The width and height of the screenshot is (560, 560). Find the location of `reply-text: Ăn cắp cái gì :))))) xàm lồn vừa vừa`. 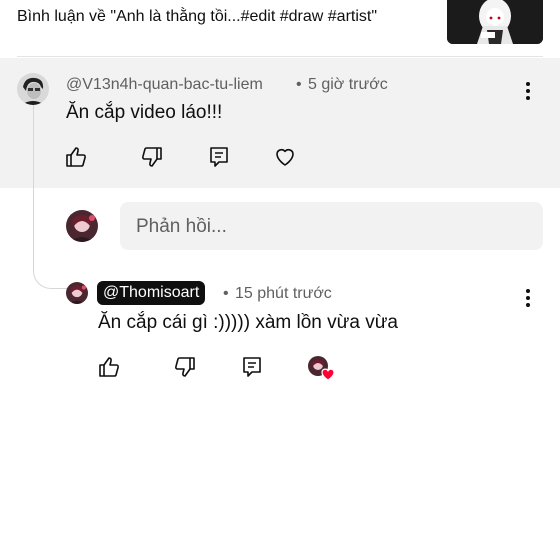

reply-text: Ăn cắp cái gì :))))) xàm lồn vừa vừa is located at coordinates (248, 322).